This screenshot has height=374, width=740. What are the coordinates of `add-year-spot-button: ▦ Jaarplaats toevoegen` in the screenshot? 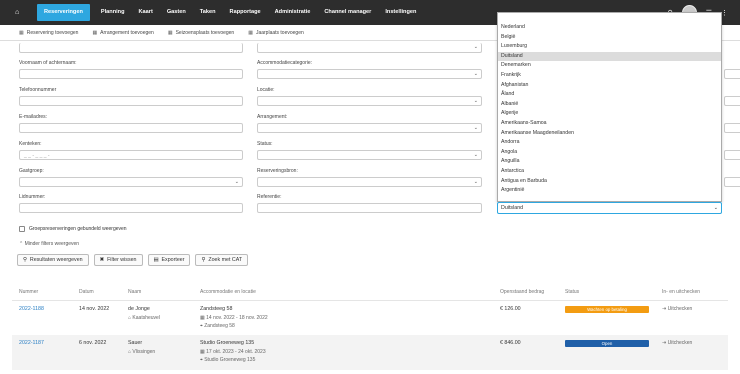 It's located at (276, 33).